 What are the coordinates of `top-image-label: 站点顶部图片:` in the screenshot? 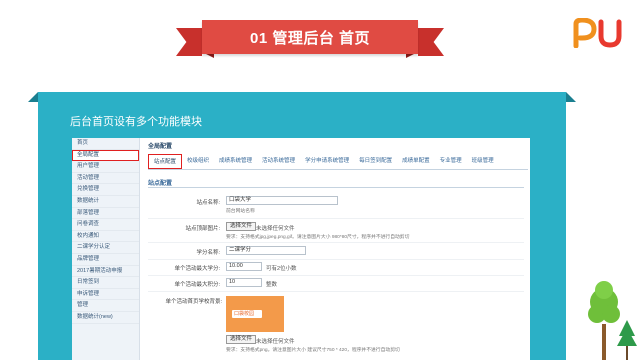 It's located at (202, 229).